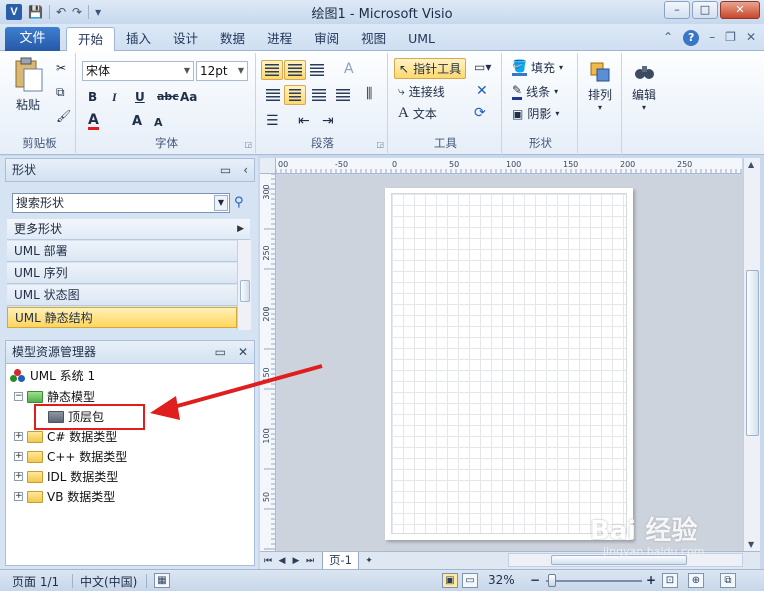  What do you see at coordinates (644, 531) in the screenshot?
I see `baidu-watermark: Bai 经验` at bounding box center [644, 531].